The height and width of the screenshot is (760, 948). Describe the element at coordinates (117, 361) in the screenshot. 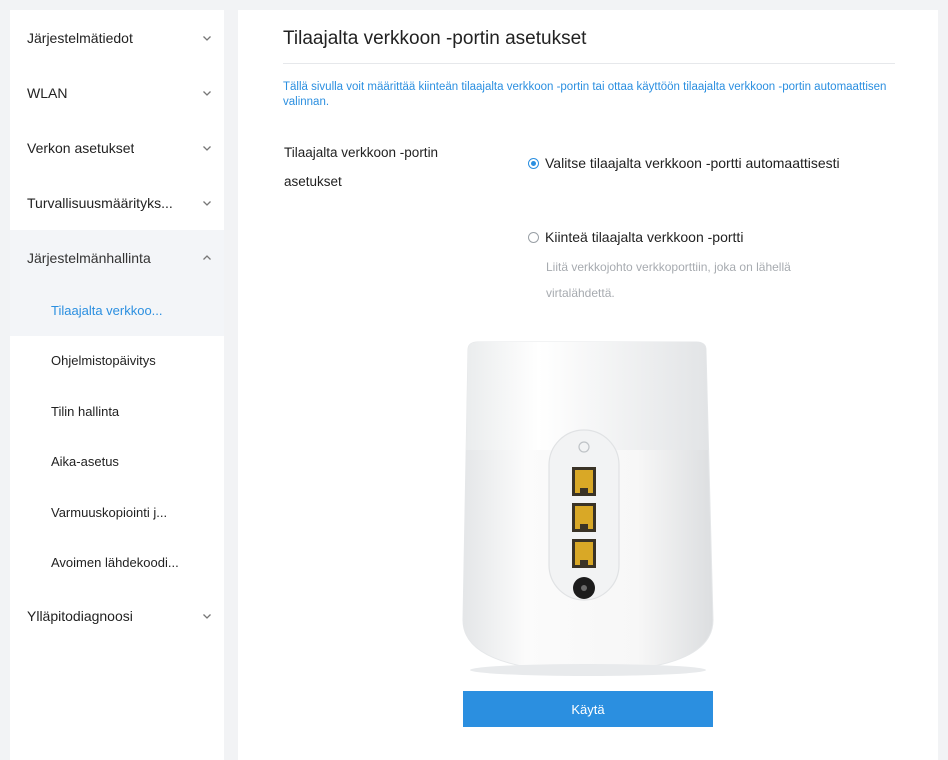

I see `sidebar-subitem-software-update: Ohjelmistopäivitys` at that location.